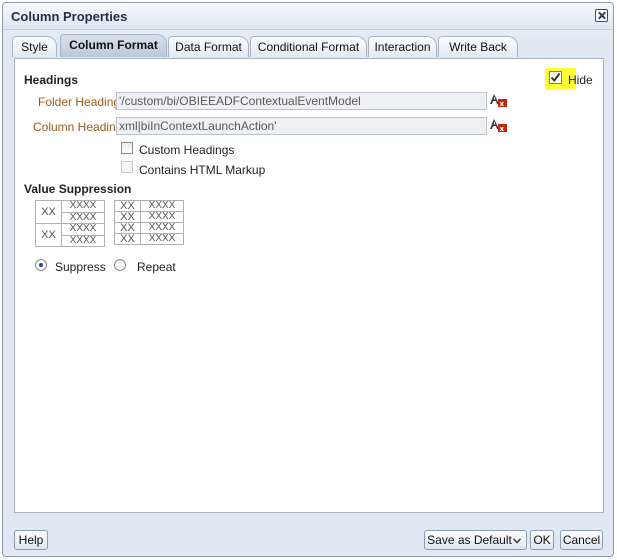 This screenshot has width=617, height=560. I want to click on tab-interaction: Interaction, so click(402, 46).